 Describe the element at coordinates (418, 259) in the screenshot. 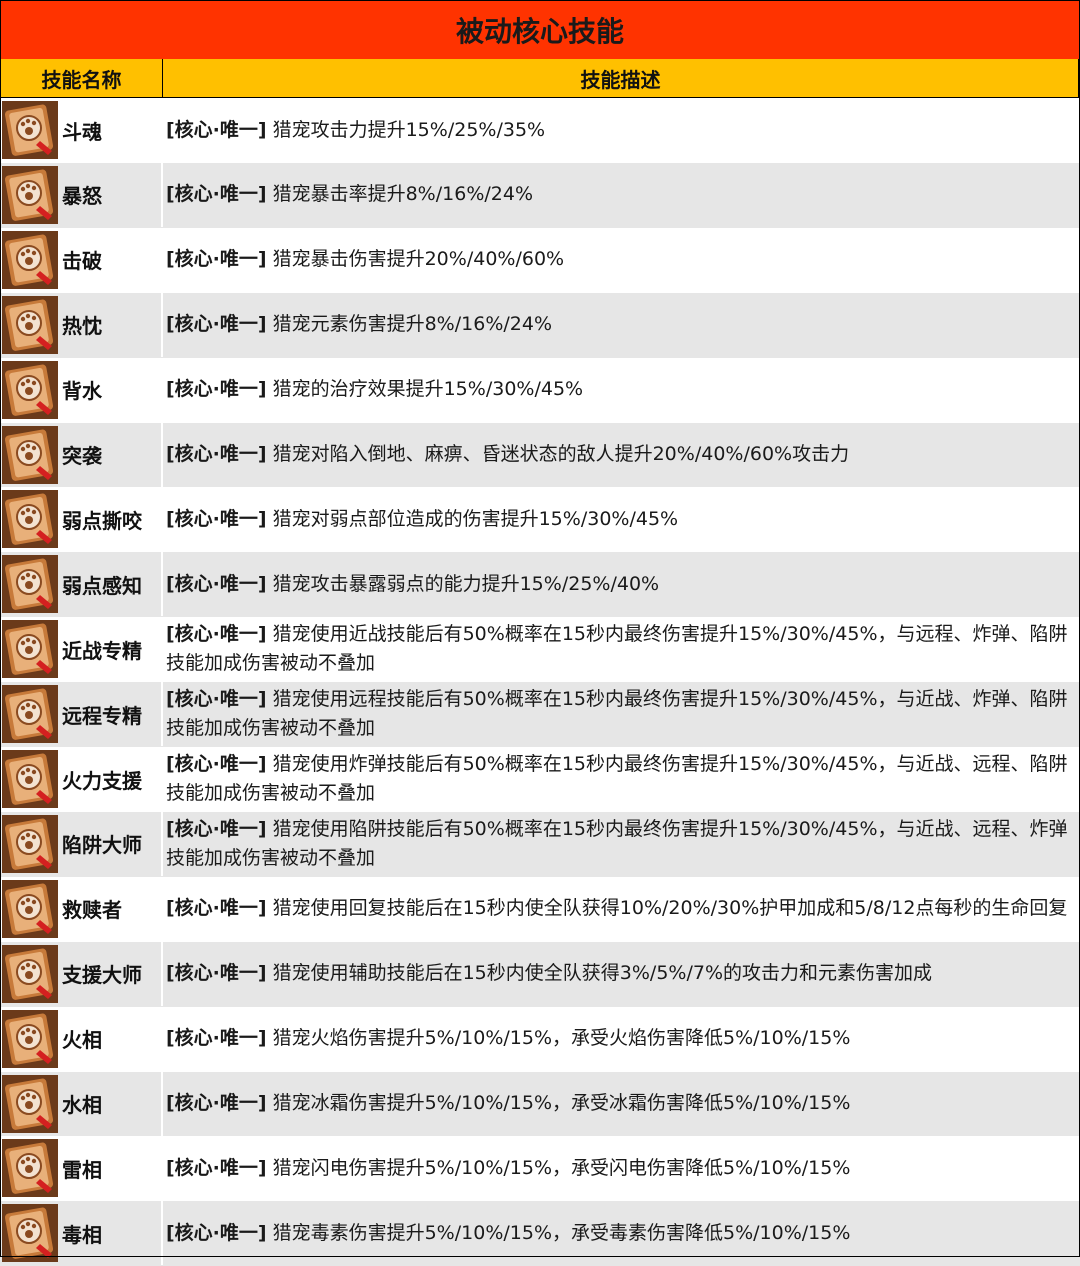

I see `skill-description-text: 猎宠暴击伤害提升20%/40%/60%` at that location.